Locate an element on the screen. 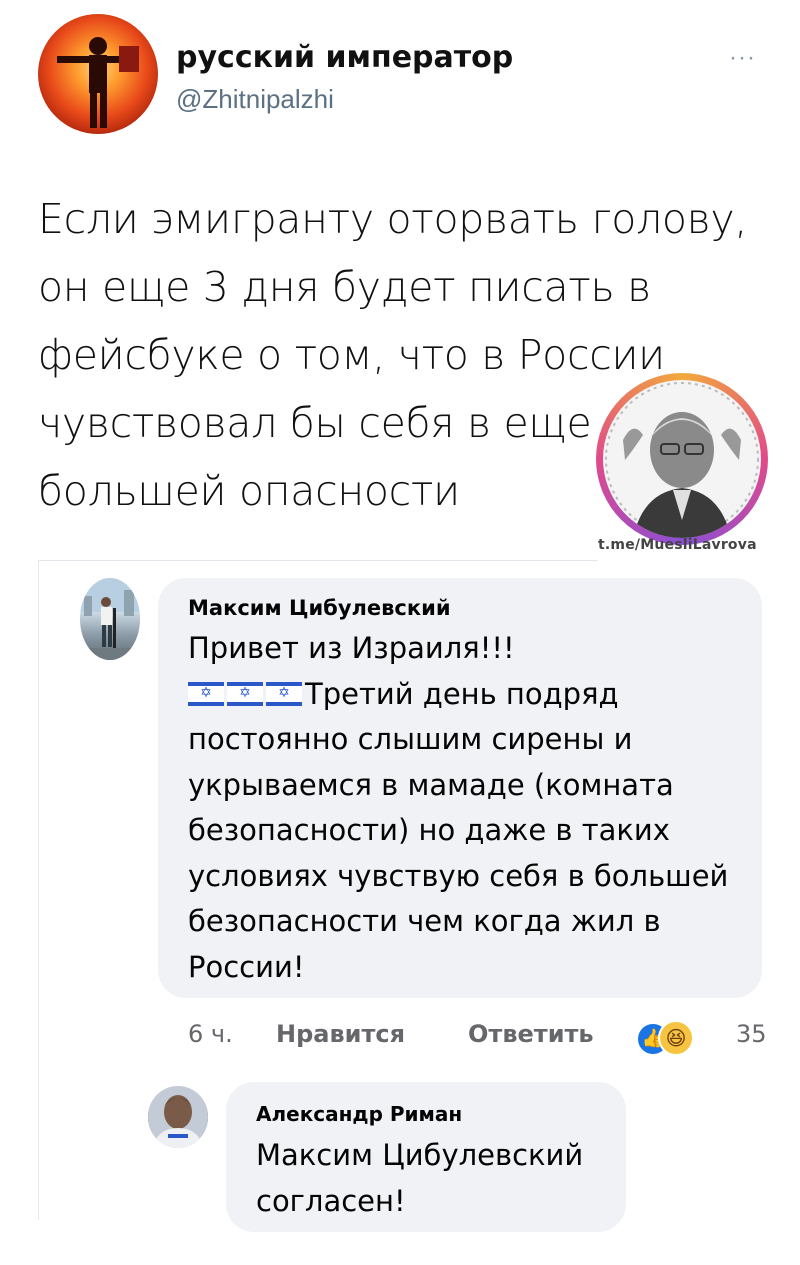 This screenshot has width=800, height=1265. comment-text-line: постоянно слышим сирены и is located at coordinates (410, 739).